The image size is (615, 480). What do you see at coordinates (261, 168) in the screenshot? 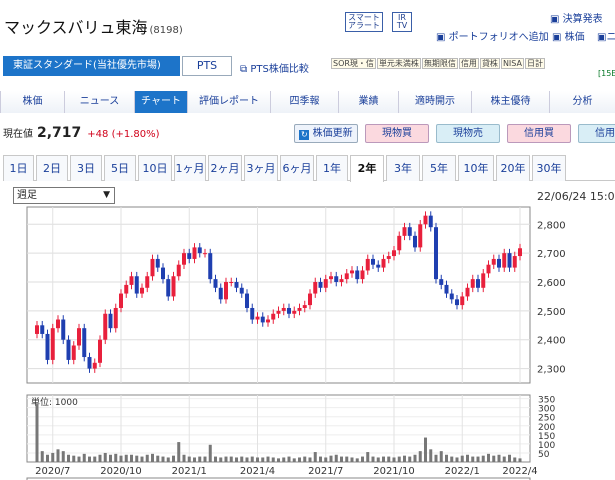
I see `period-tab: 3ヶ月` at bounding box center [261, 168].